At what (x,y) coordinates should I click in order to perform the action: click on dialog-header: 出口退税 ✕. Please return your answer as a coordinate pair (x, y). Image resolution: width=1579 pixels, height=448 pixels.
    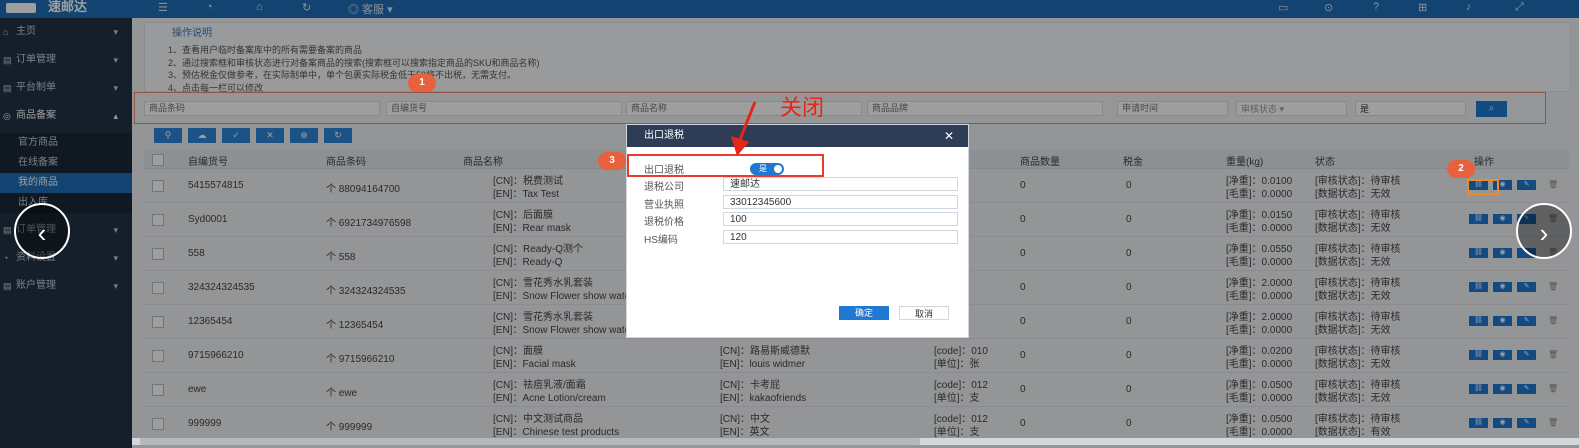
    Looking at the image, I should click on (797, 136).